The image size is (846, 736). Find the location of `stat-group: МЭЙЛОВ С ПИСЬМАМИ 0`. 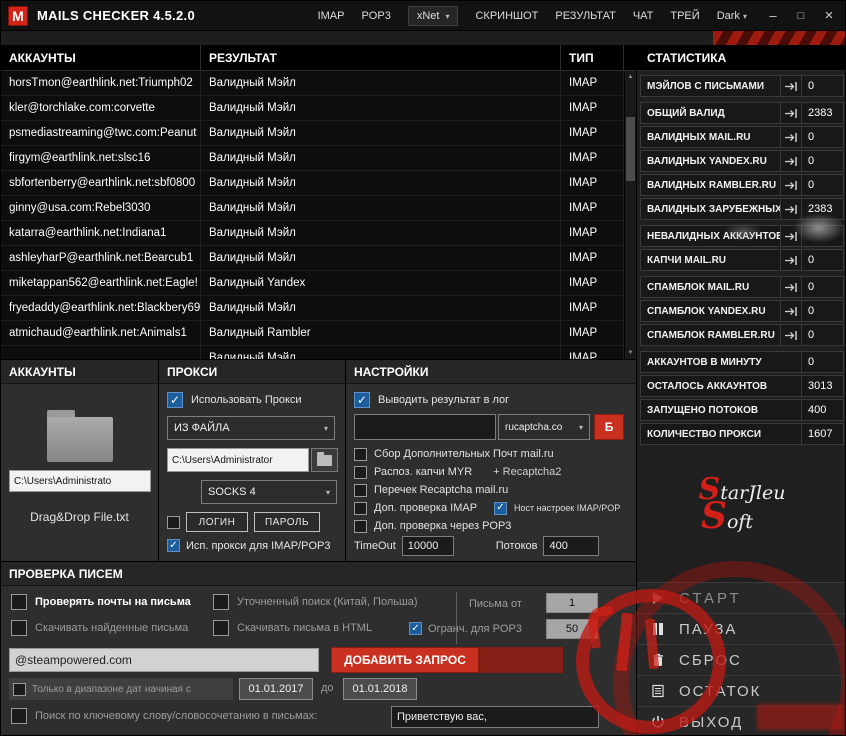

stat-group: МЭЙЛОВ С ПИСЬМАМИ 0 is located at coordinates (742, 86).